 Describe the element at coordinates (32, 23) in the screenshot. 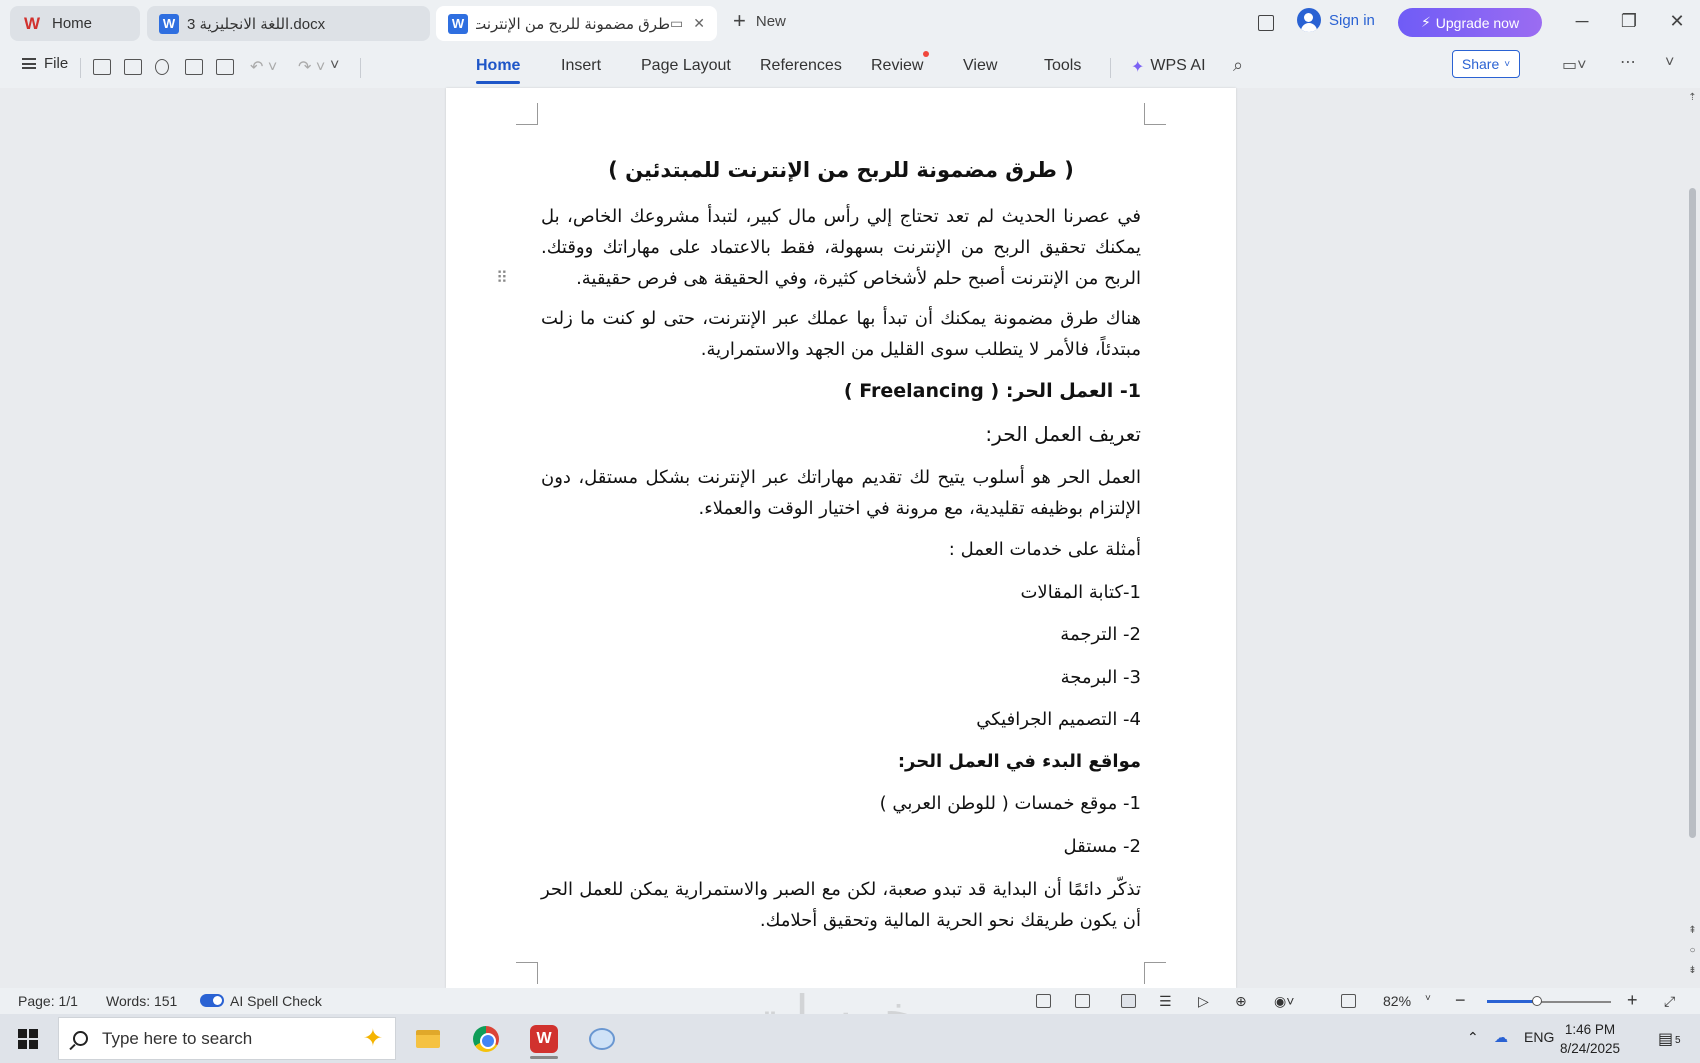

I see `wps-logo-icon: W` at that location.